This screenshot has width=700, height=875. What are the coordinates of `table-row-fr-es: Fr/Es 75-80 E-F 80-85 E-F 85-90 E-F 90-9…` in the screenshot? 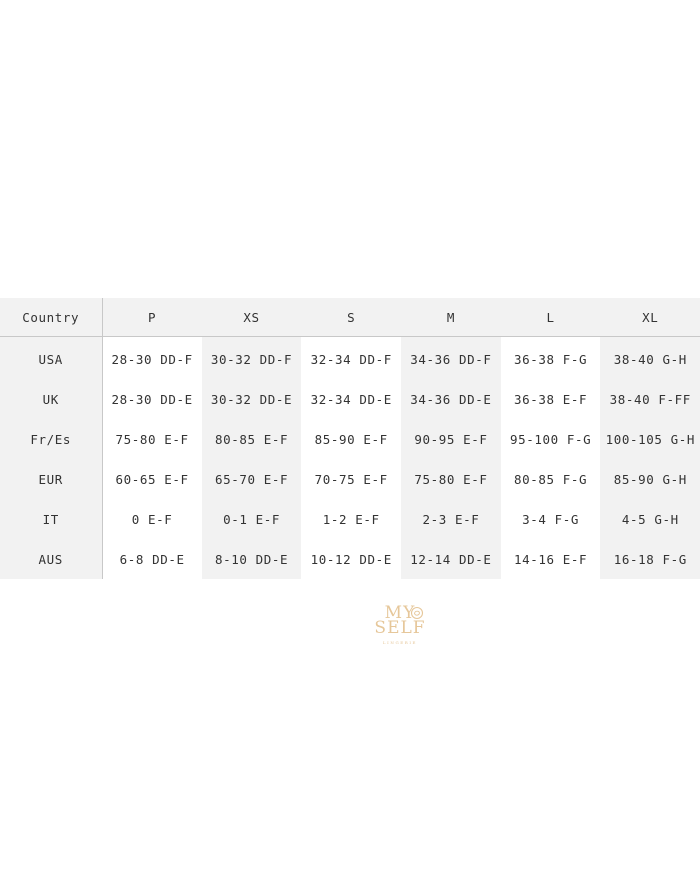 It's located at (350, 439).